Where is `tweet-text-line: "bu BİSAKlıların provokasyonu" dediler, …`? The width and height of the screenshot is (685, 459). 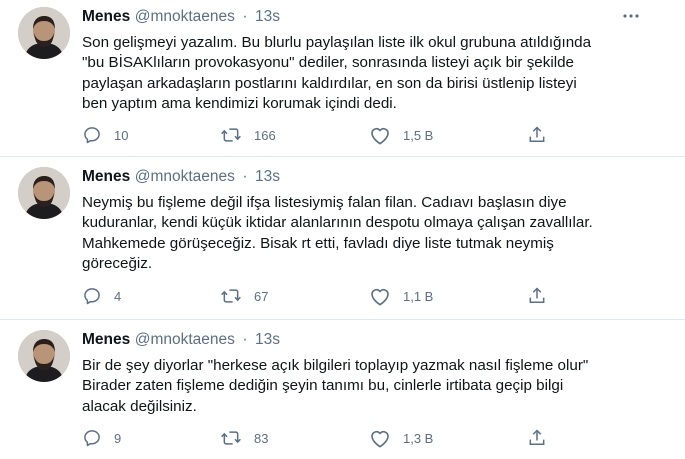
tweet-text-line: "bu BİSAKlıların provokasyonu" dediler, … is located at coordinates (328, 63).